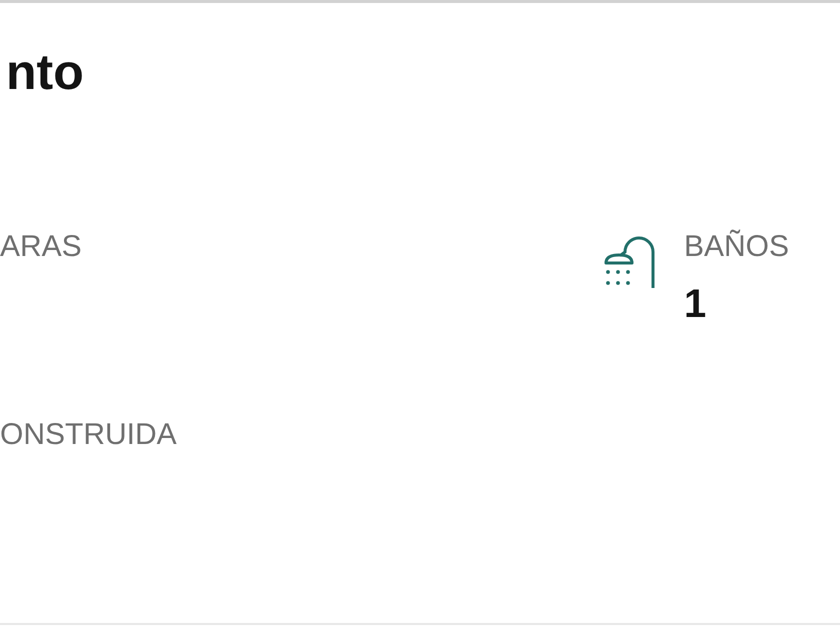 This screenshot has height=630, width=840. Describe the element at coordinates (45, 72) in the screenshot. I see `card-title: nto` at that location.